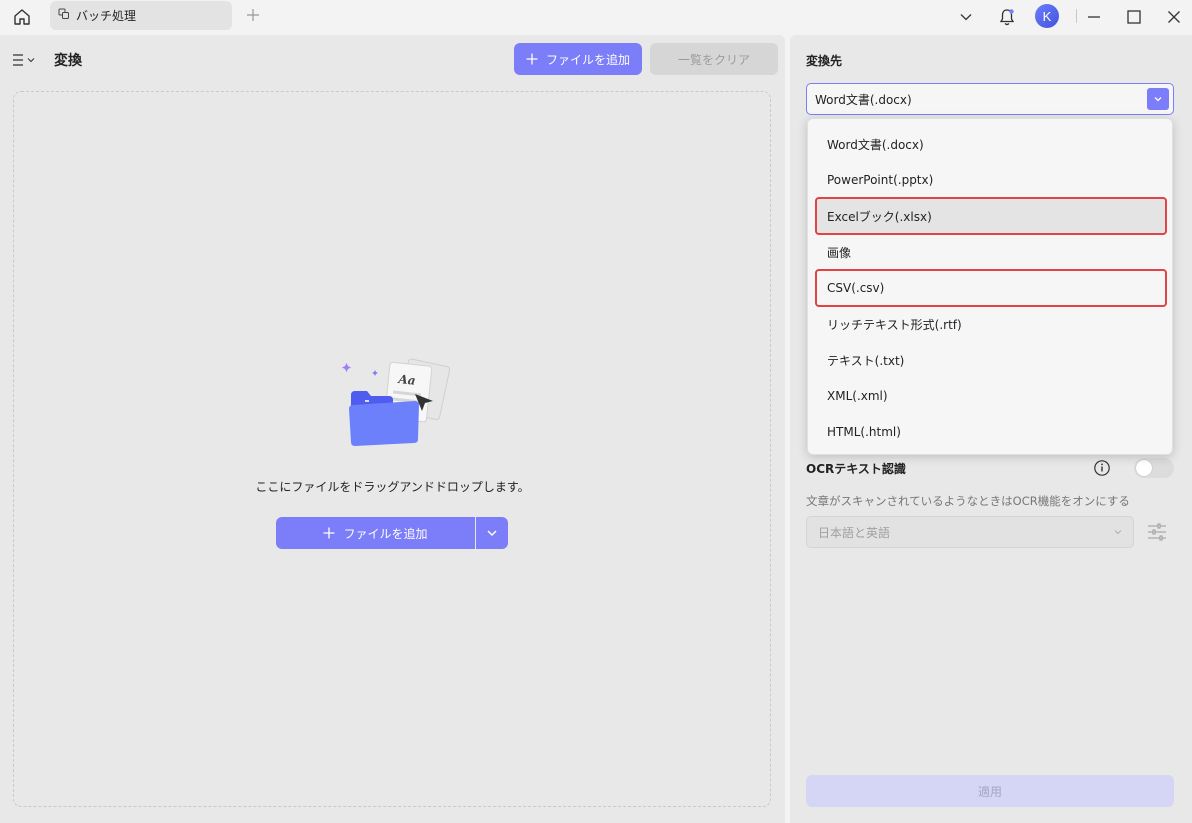 Image resolution: width=1192 pixels, height=823 pixels. Describe the element at coordinates (863, 99) in the screenshot. I see `selected-format-value: Word文書(.docx)` at that location.